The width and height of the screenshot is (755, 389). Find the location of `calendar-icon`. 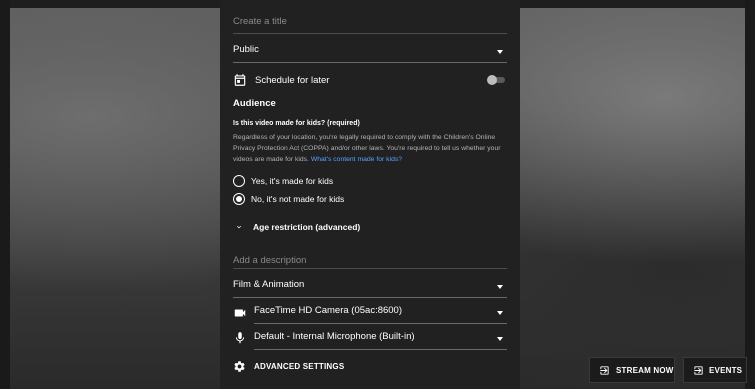

calendar-icon is located at coordinates (240, 80).